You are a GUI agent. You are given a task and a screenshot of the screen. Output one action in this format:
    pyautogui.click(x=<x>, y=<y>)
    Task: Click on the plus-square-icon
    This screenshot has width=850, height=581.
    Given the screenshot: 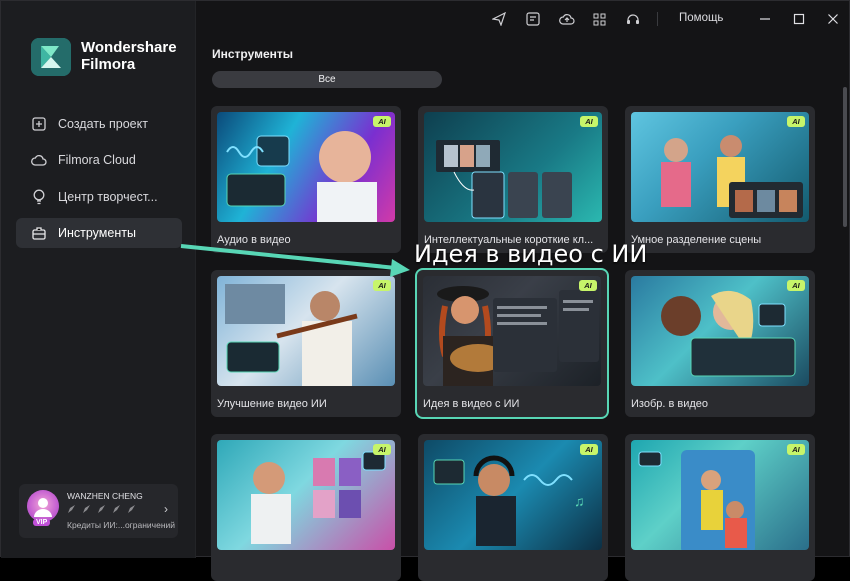 What is the action you would take?
    pyautogui.click(x=39, y=124)
    